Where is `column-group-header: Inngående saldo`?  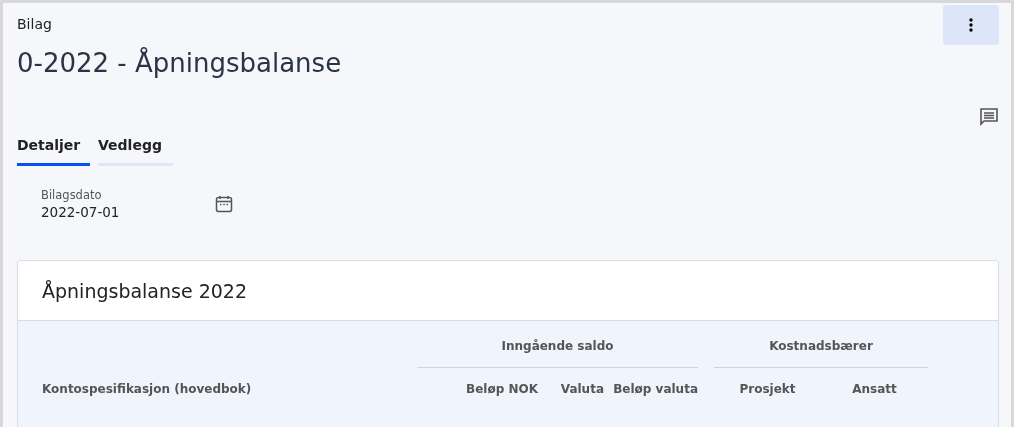
column-group-header: Inngående saldo is located at coordinates (557, 353).